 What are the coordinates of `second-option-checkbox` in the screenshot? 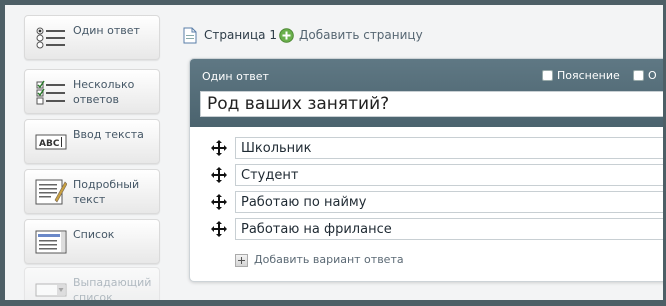 It's located at (638, 75).